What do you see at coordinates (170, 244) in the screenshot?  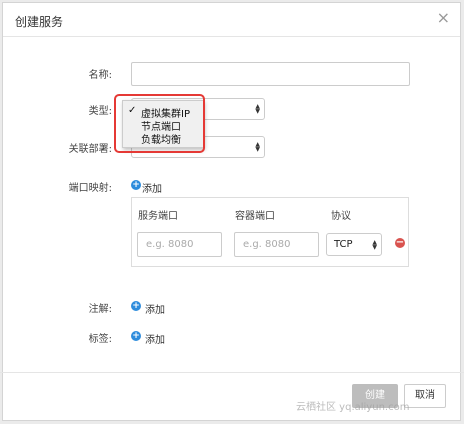 I see `service-port-placeholder: e.g. 8080` at bounding box center [170, 244].